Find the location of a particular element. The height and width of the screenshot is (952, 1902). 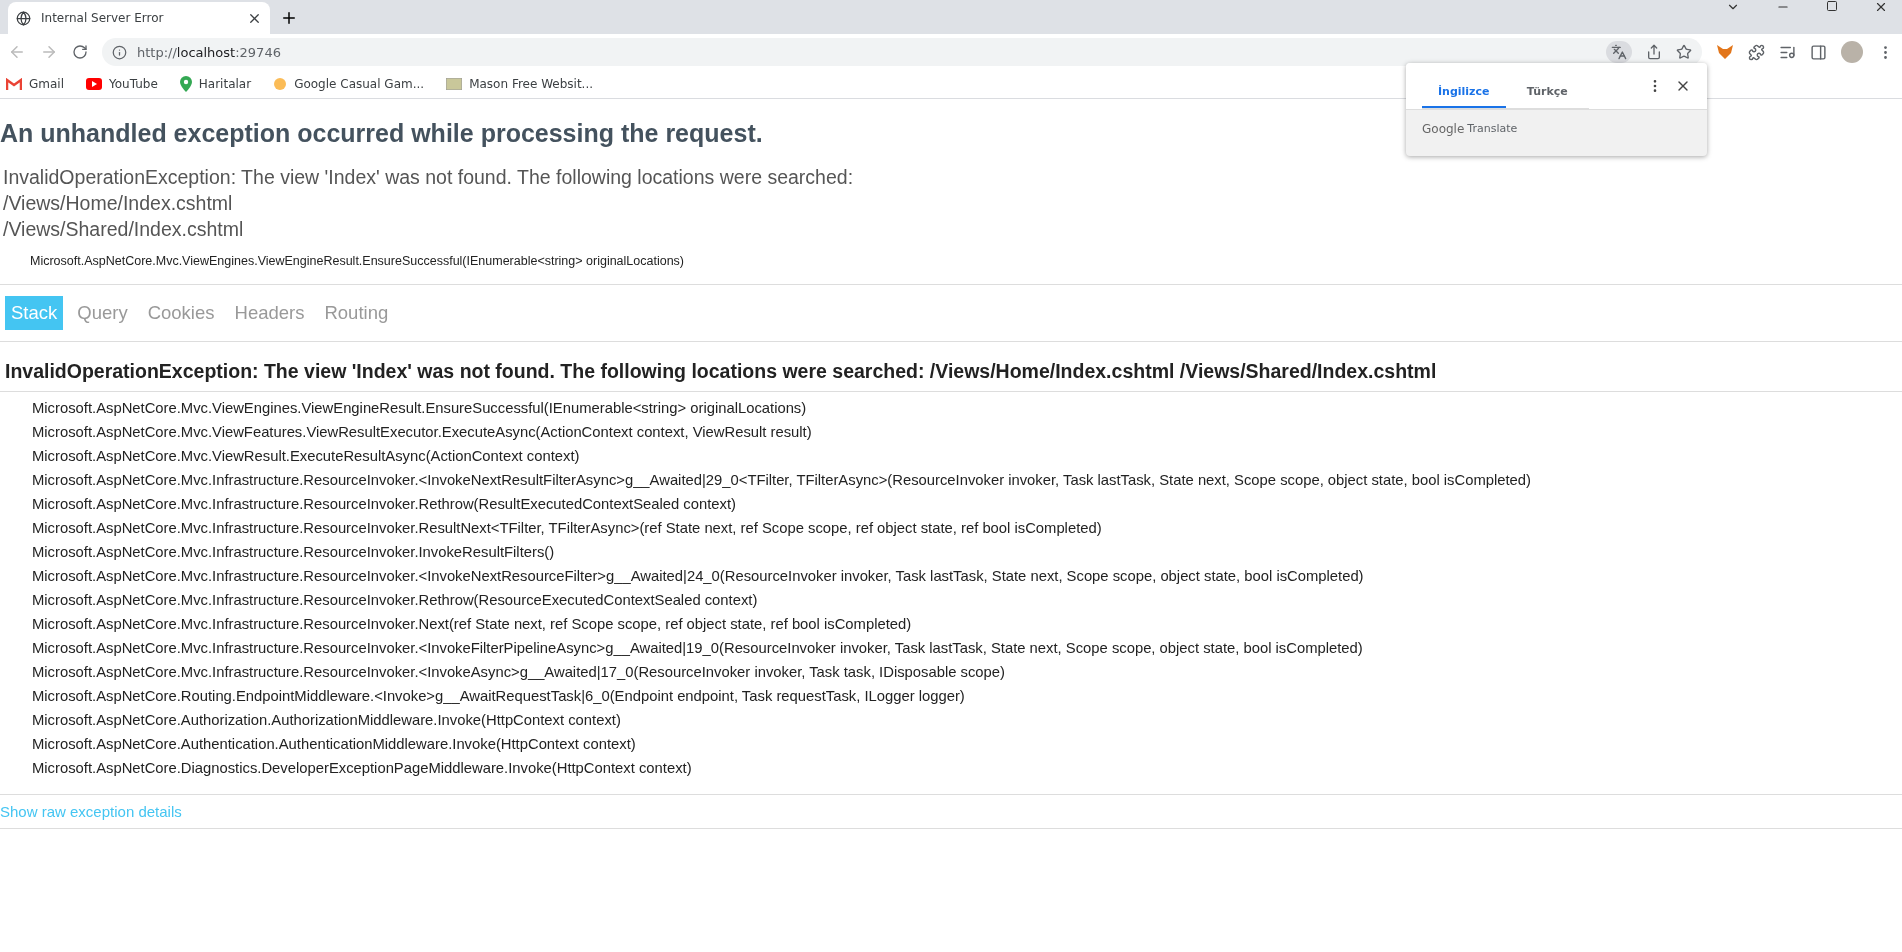

bookmark-link: YouTube is located at coordinates (133, 84).